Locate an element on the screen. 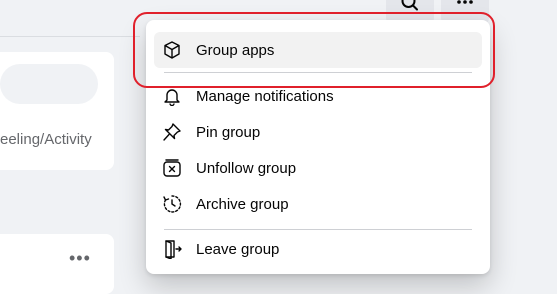  menu-item-leave-group: Leave group is located at coordinates (318, 249).